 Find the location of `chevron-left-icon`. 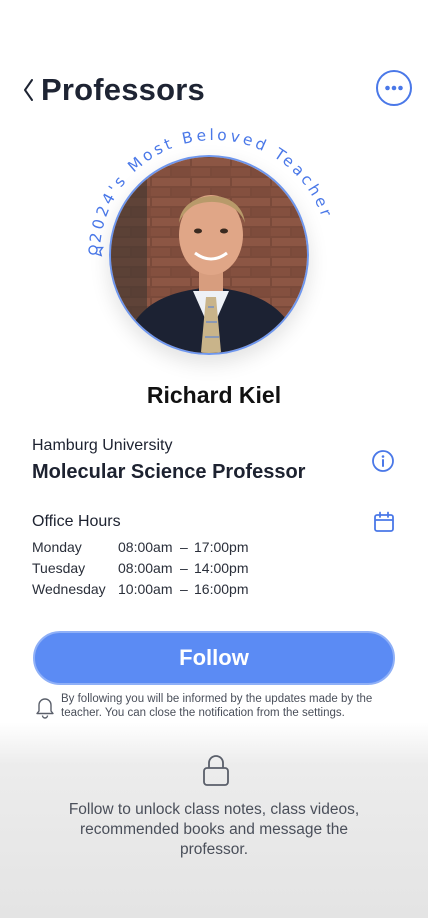

chevron-left-icon is located at coordinates (28, 90).